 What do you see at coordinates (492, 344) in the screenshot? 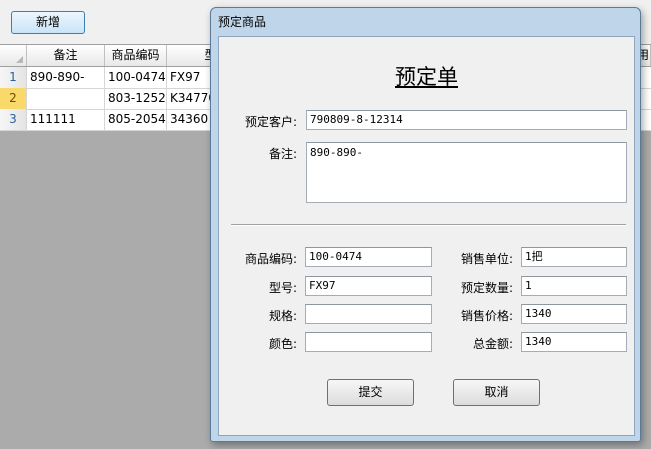
I see `total-label: 总金额:` at bounding box center [492, 344].